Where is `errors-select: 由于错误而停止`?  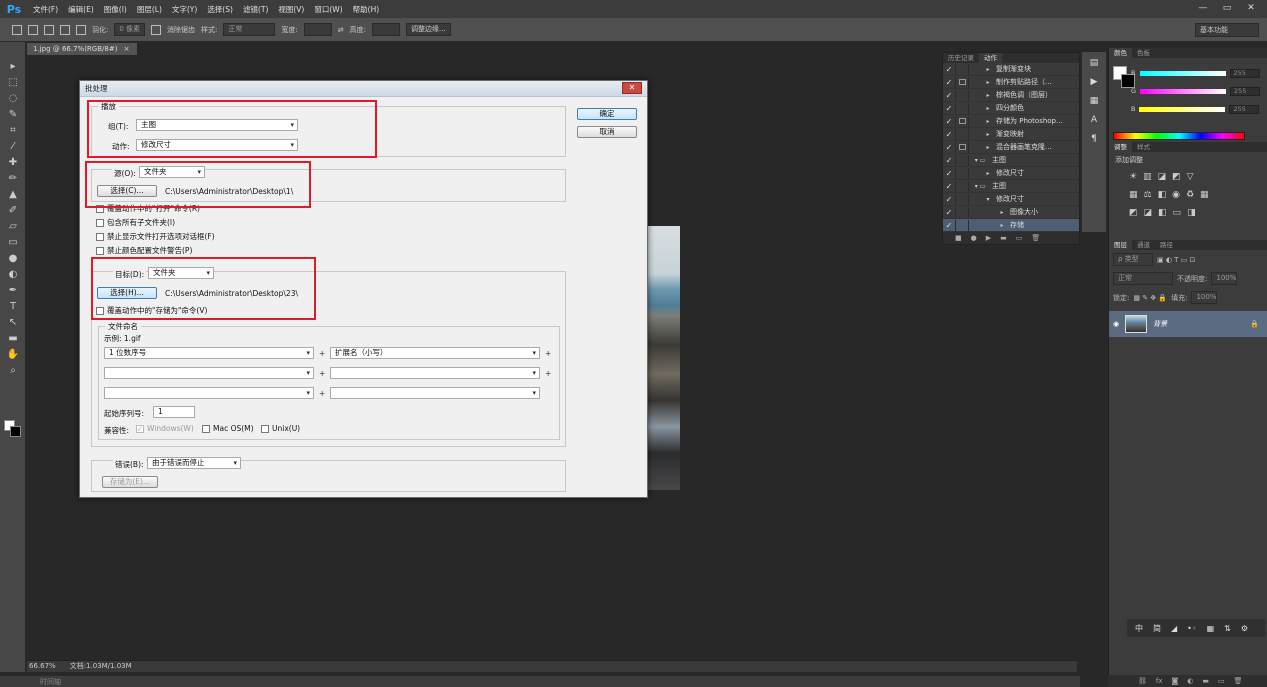
errors-select: 由于错误而停止 is located at coordinates (194, 463).